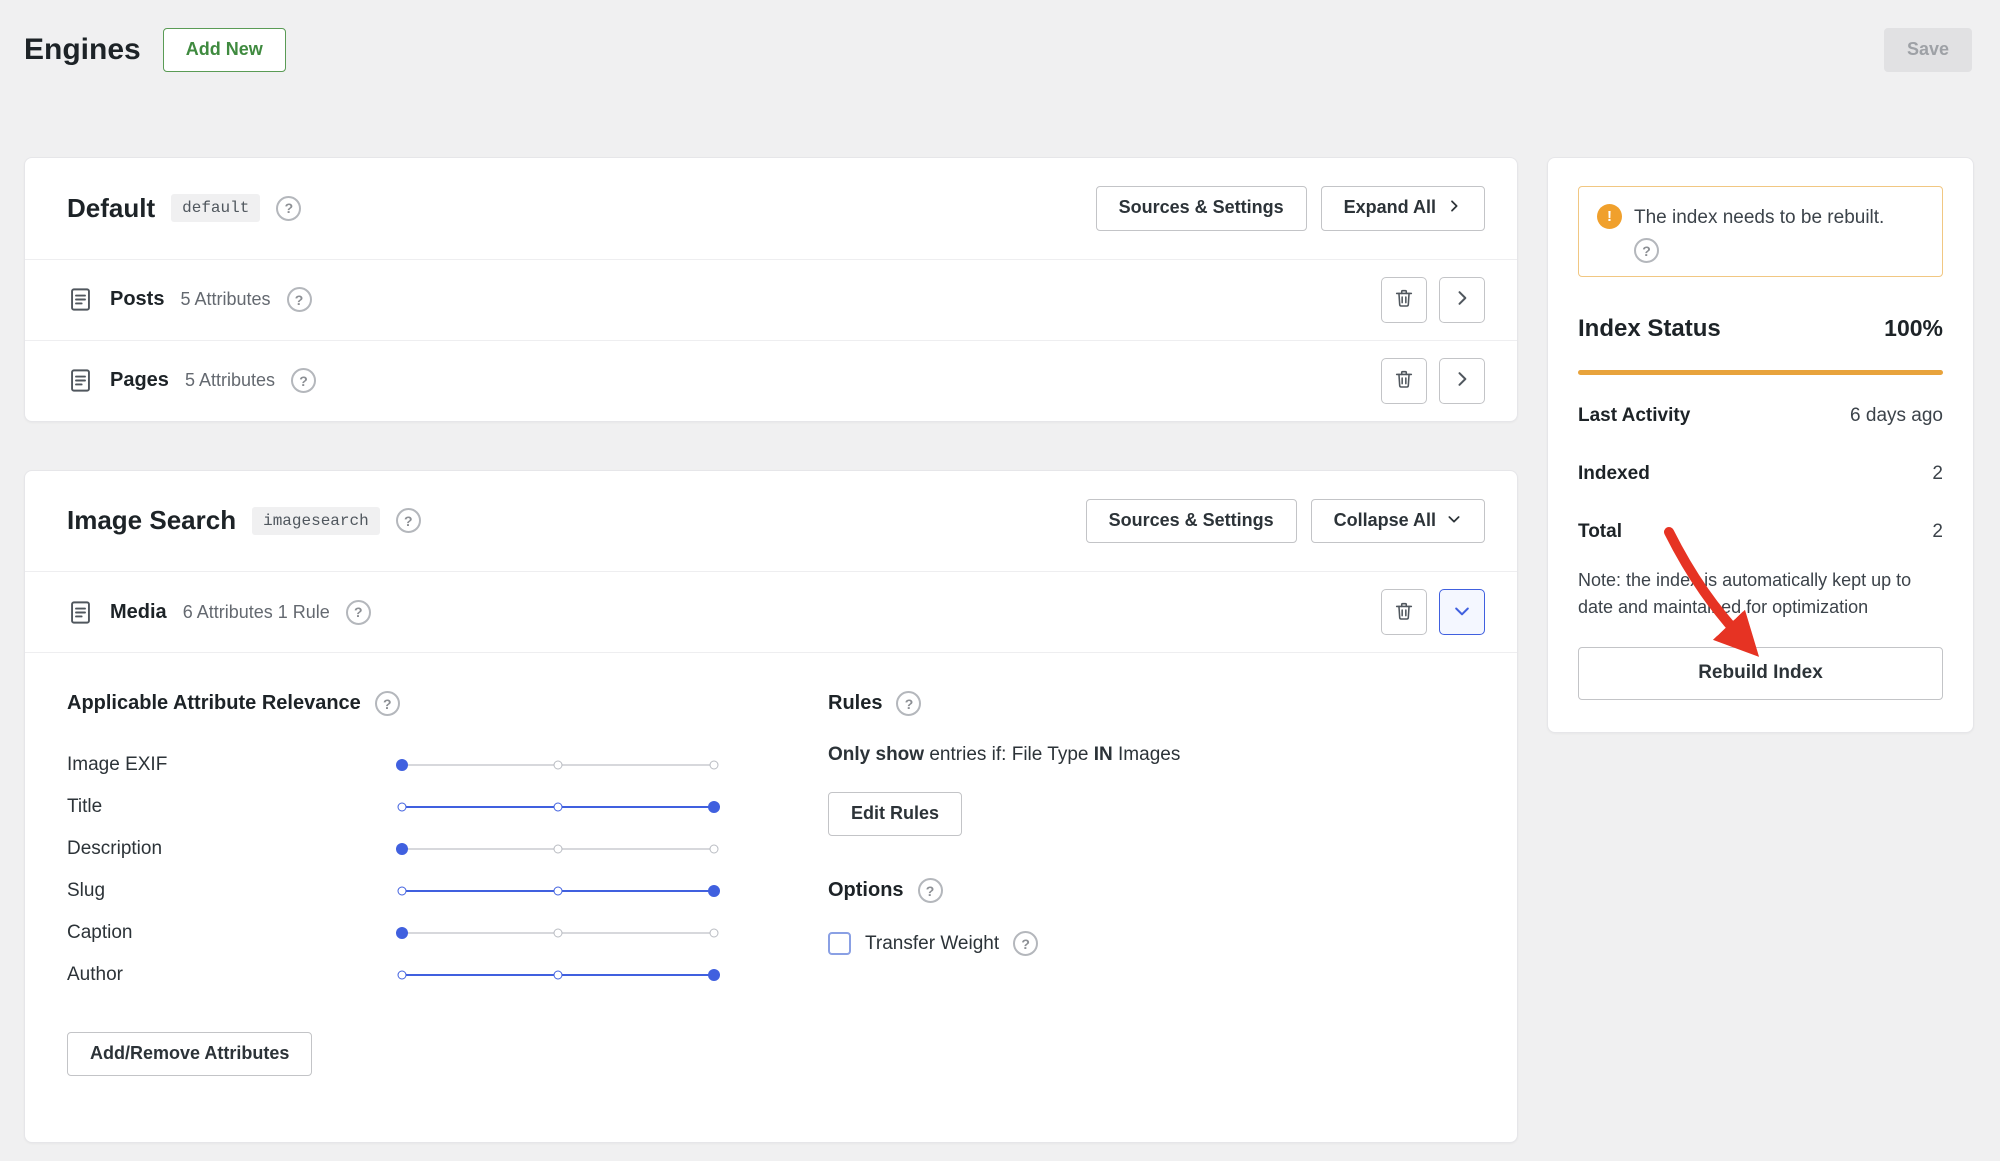 This screenshot has height=1161, width=2000. I want to click on add-remove-attributes-button: Add/Remove Attributes, so click(190, 1054).